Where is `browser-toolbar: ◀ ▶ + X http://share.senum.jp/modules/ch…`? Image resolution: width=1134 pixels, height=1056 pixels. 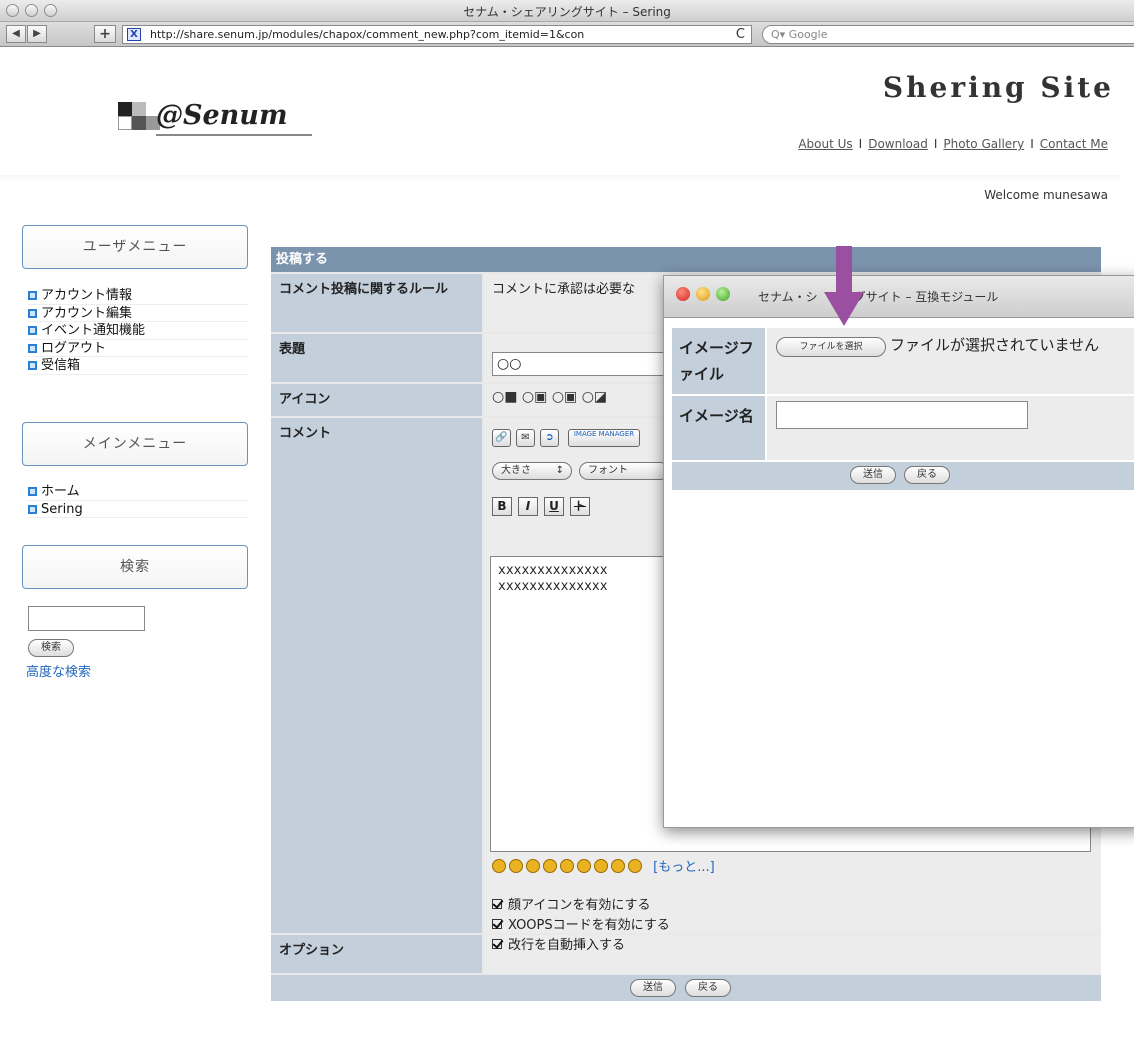
browser-toolbar: ◀ ▶ + X http://share.senum.jp/modules/ch… is located at coordinates (567, 34).